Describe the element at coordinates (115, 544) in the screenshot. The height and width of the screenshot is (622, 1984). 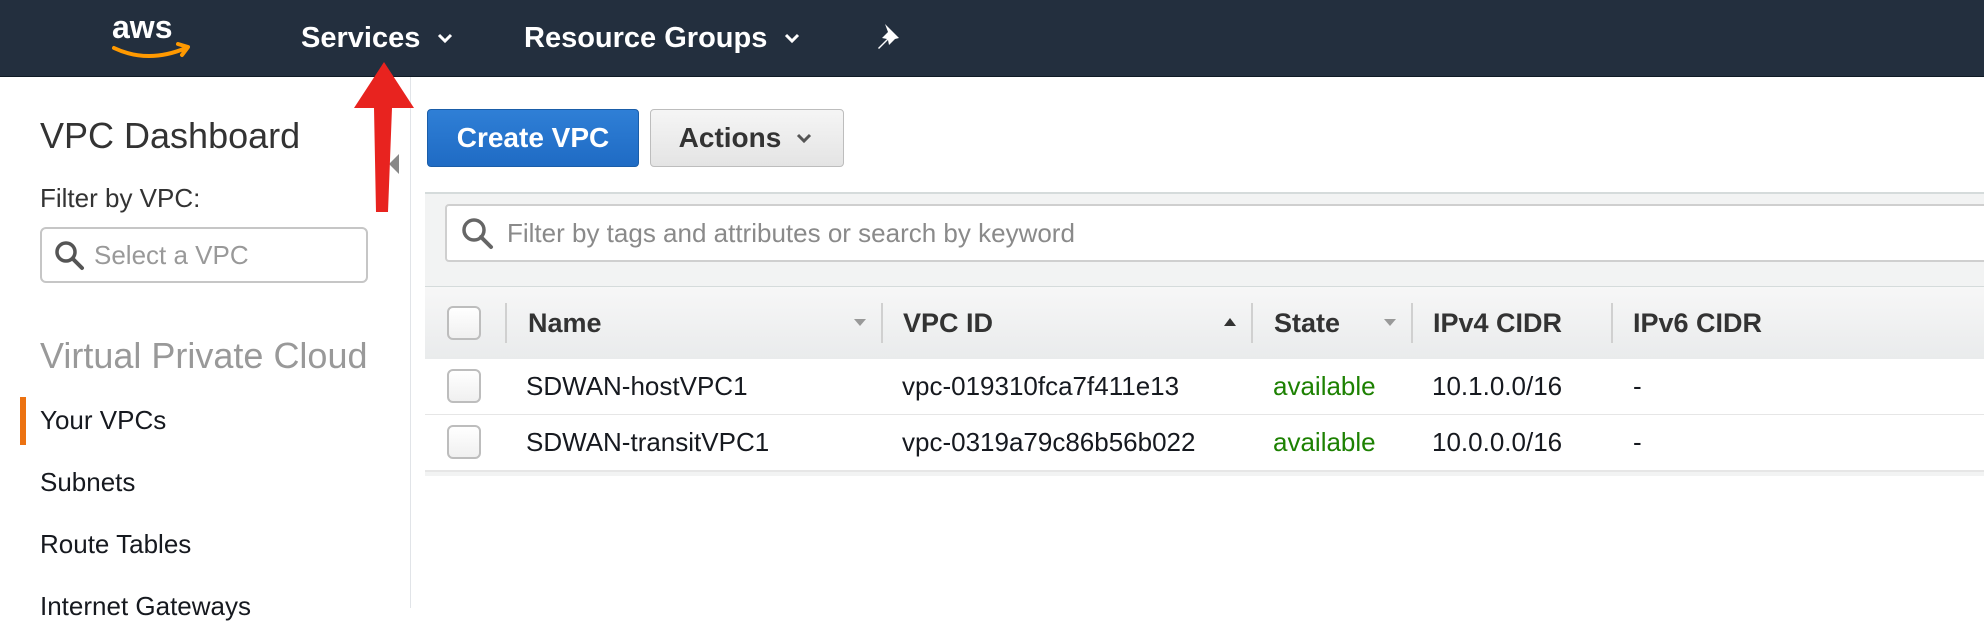
I see `sidebar-item-route-tables: Route Tables` at that location.